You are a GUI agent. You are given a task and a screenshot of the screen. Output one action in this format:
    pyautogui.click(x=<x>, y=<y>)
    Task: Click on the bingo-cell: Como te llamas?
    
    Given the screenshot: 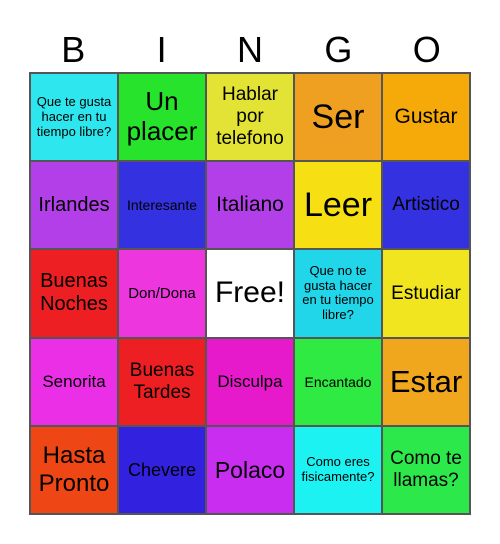 What is the action you would take?
    pyautogui.click(x=426, y=469)
    